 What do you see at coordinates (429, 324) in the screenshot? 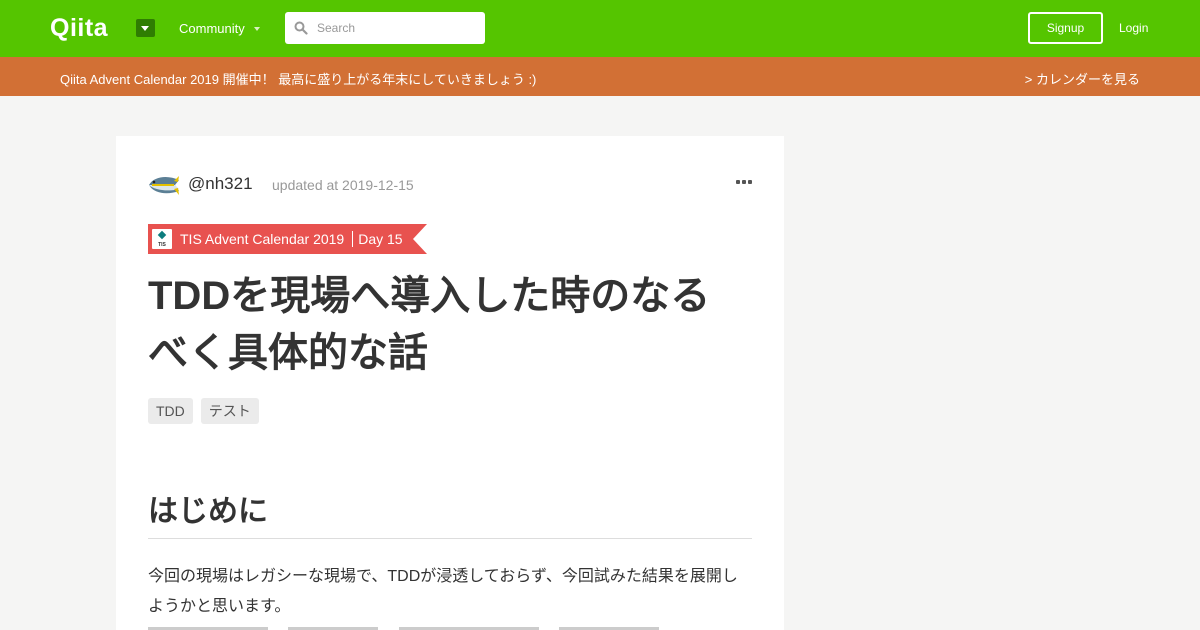
I see `article-title: TDDを現場へ導入した時のなるべく具体的な話` at bounding box center [429, 324].